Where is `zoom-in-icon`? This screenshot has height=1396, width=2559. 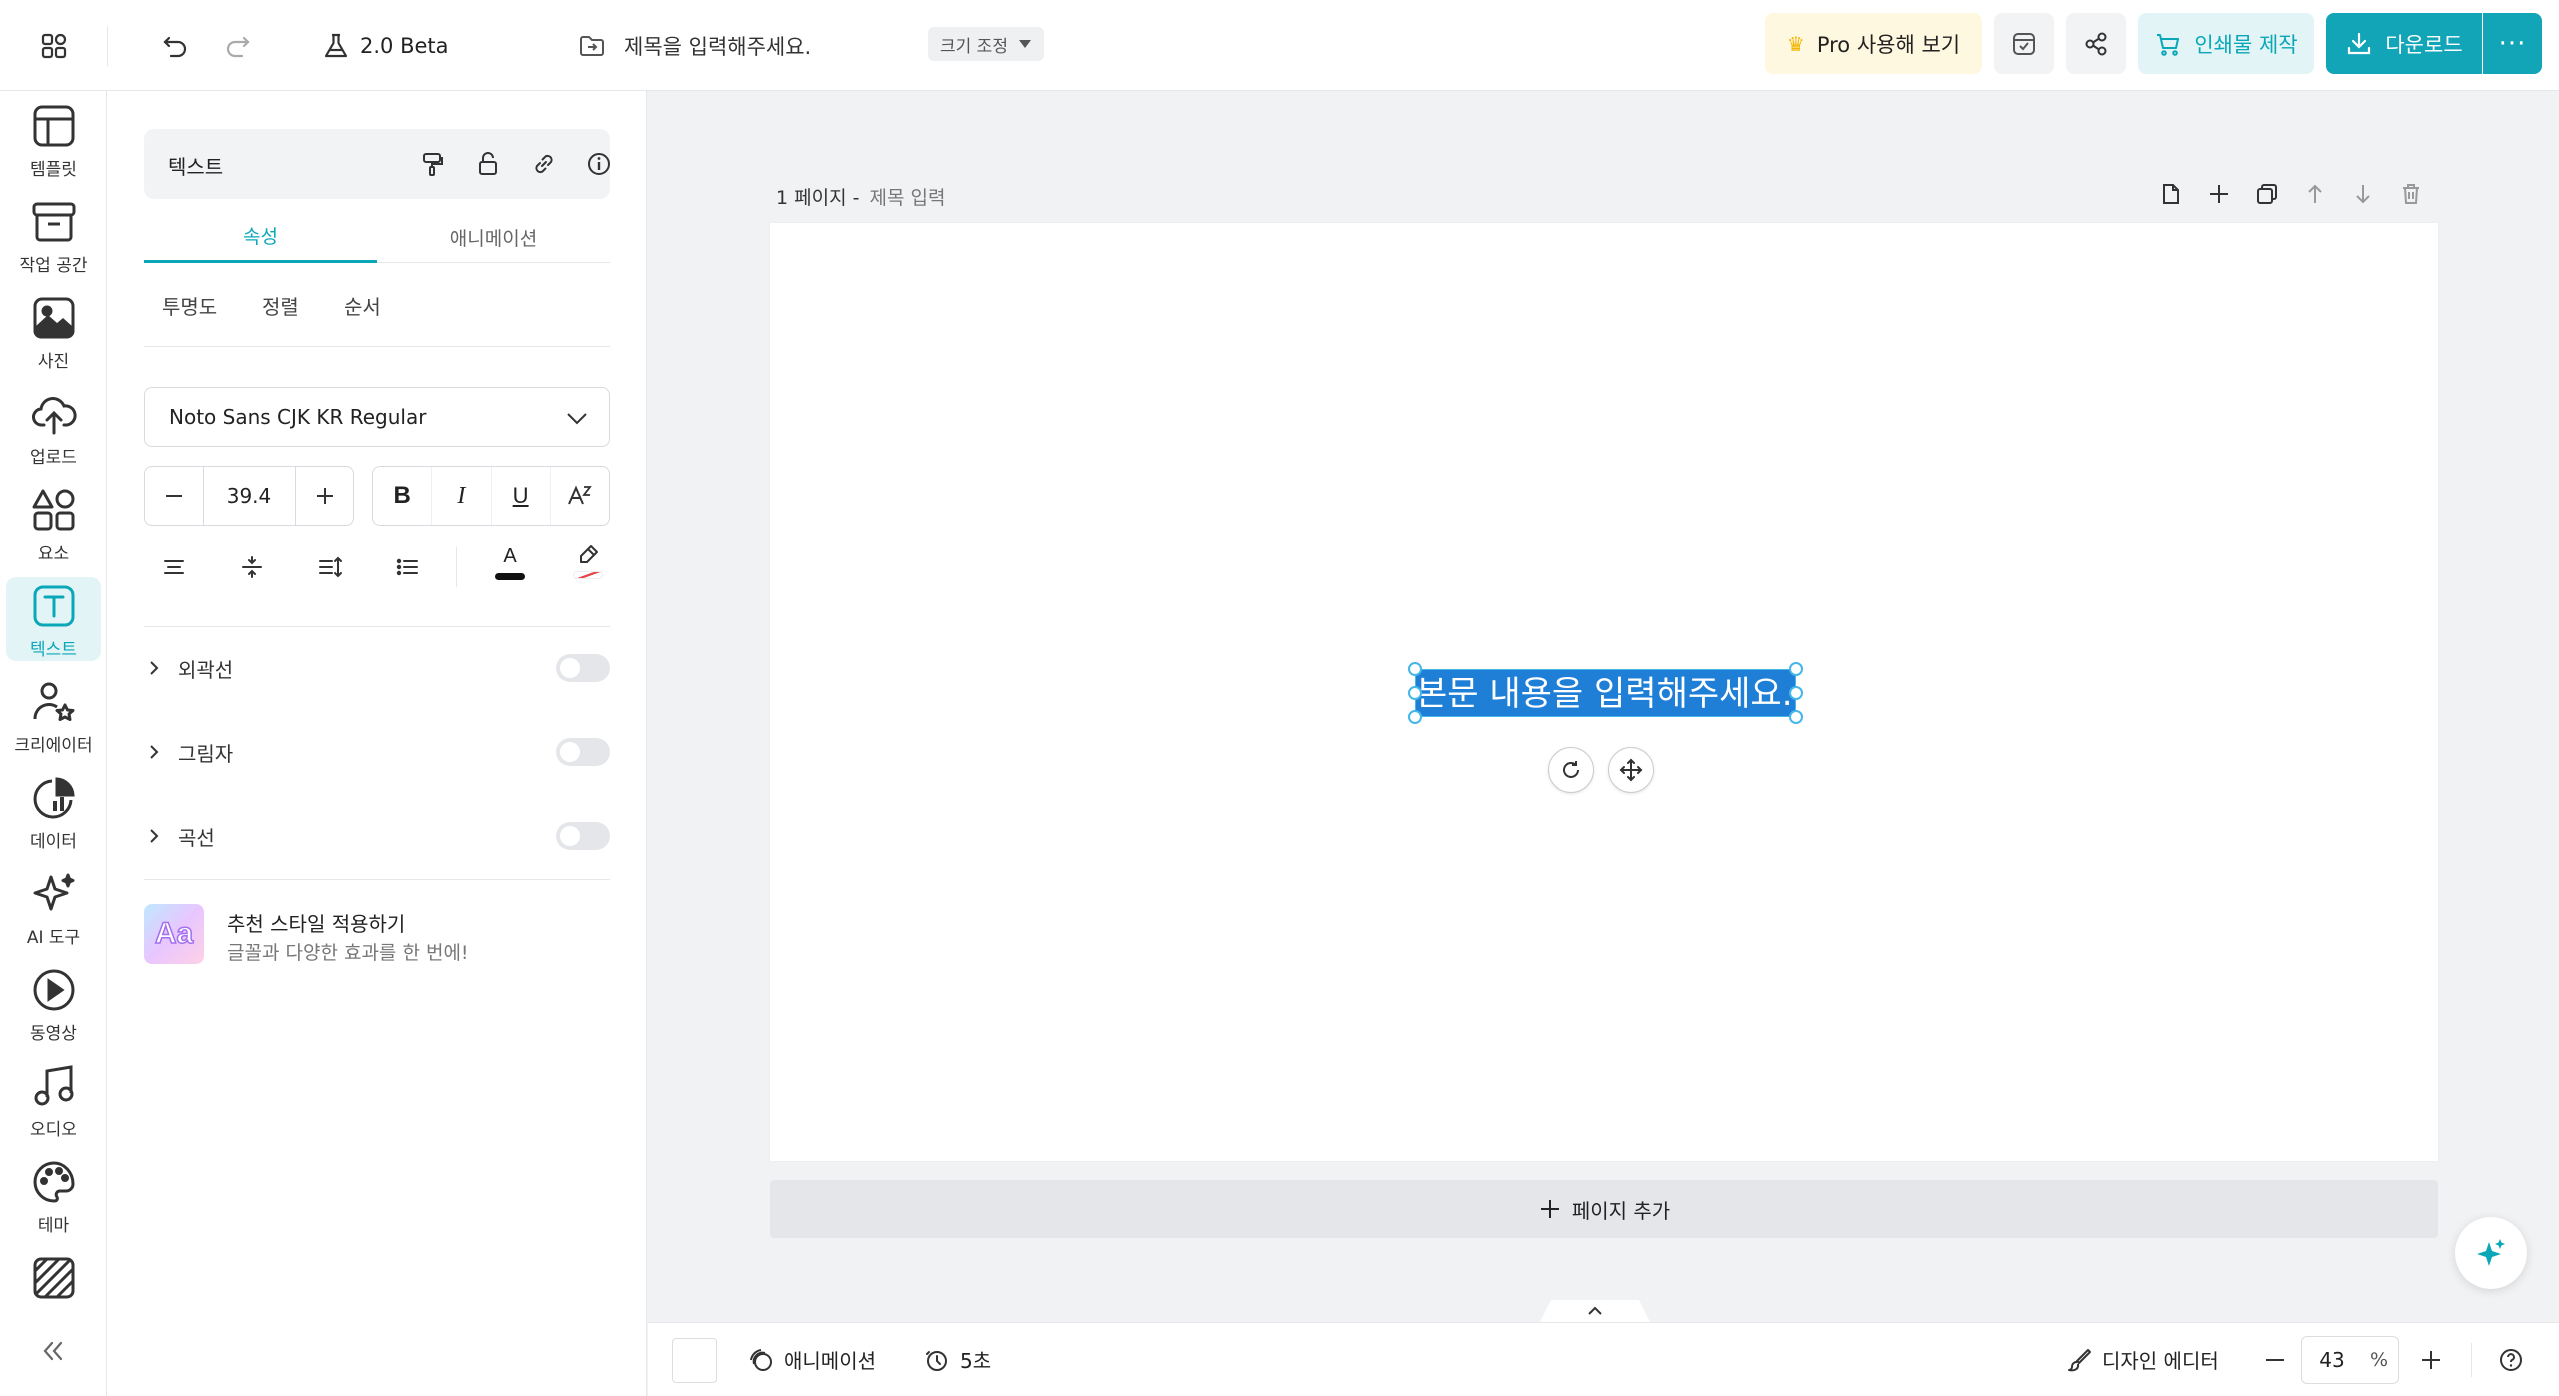 zoom-in-icon is located at coordinates (2431, 1360).